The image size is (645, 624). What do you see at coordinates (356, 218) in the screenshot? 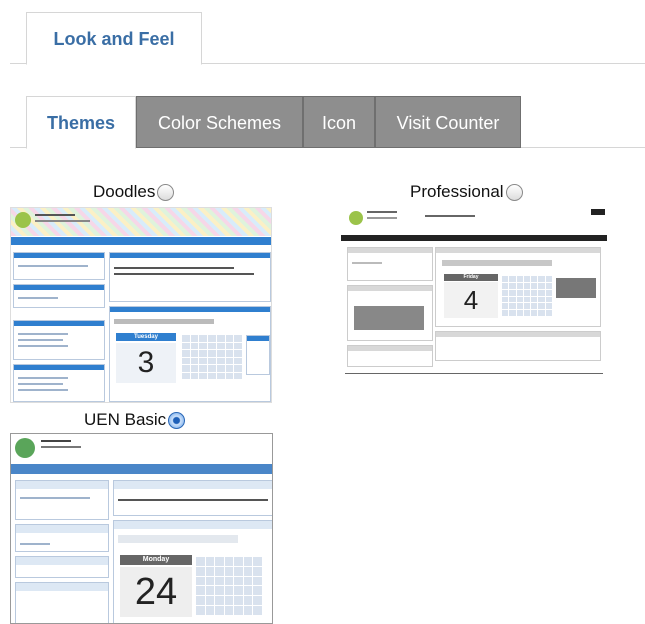
I see `professional-logo-icon` at bounding box center [356, 218].